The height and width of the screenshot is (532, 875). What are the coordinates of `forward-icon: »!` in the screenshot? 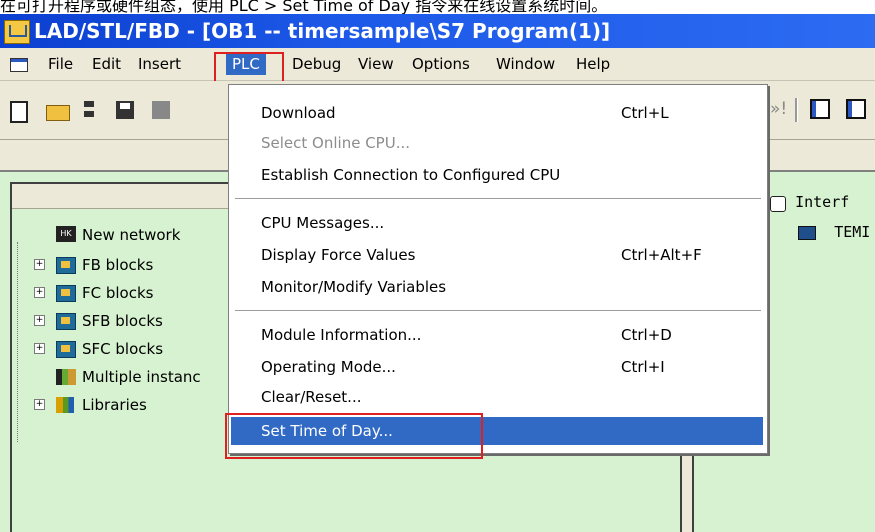 It's located at (778, 109).